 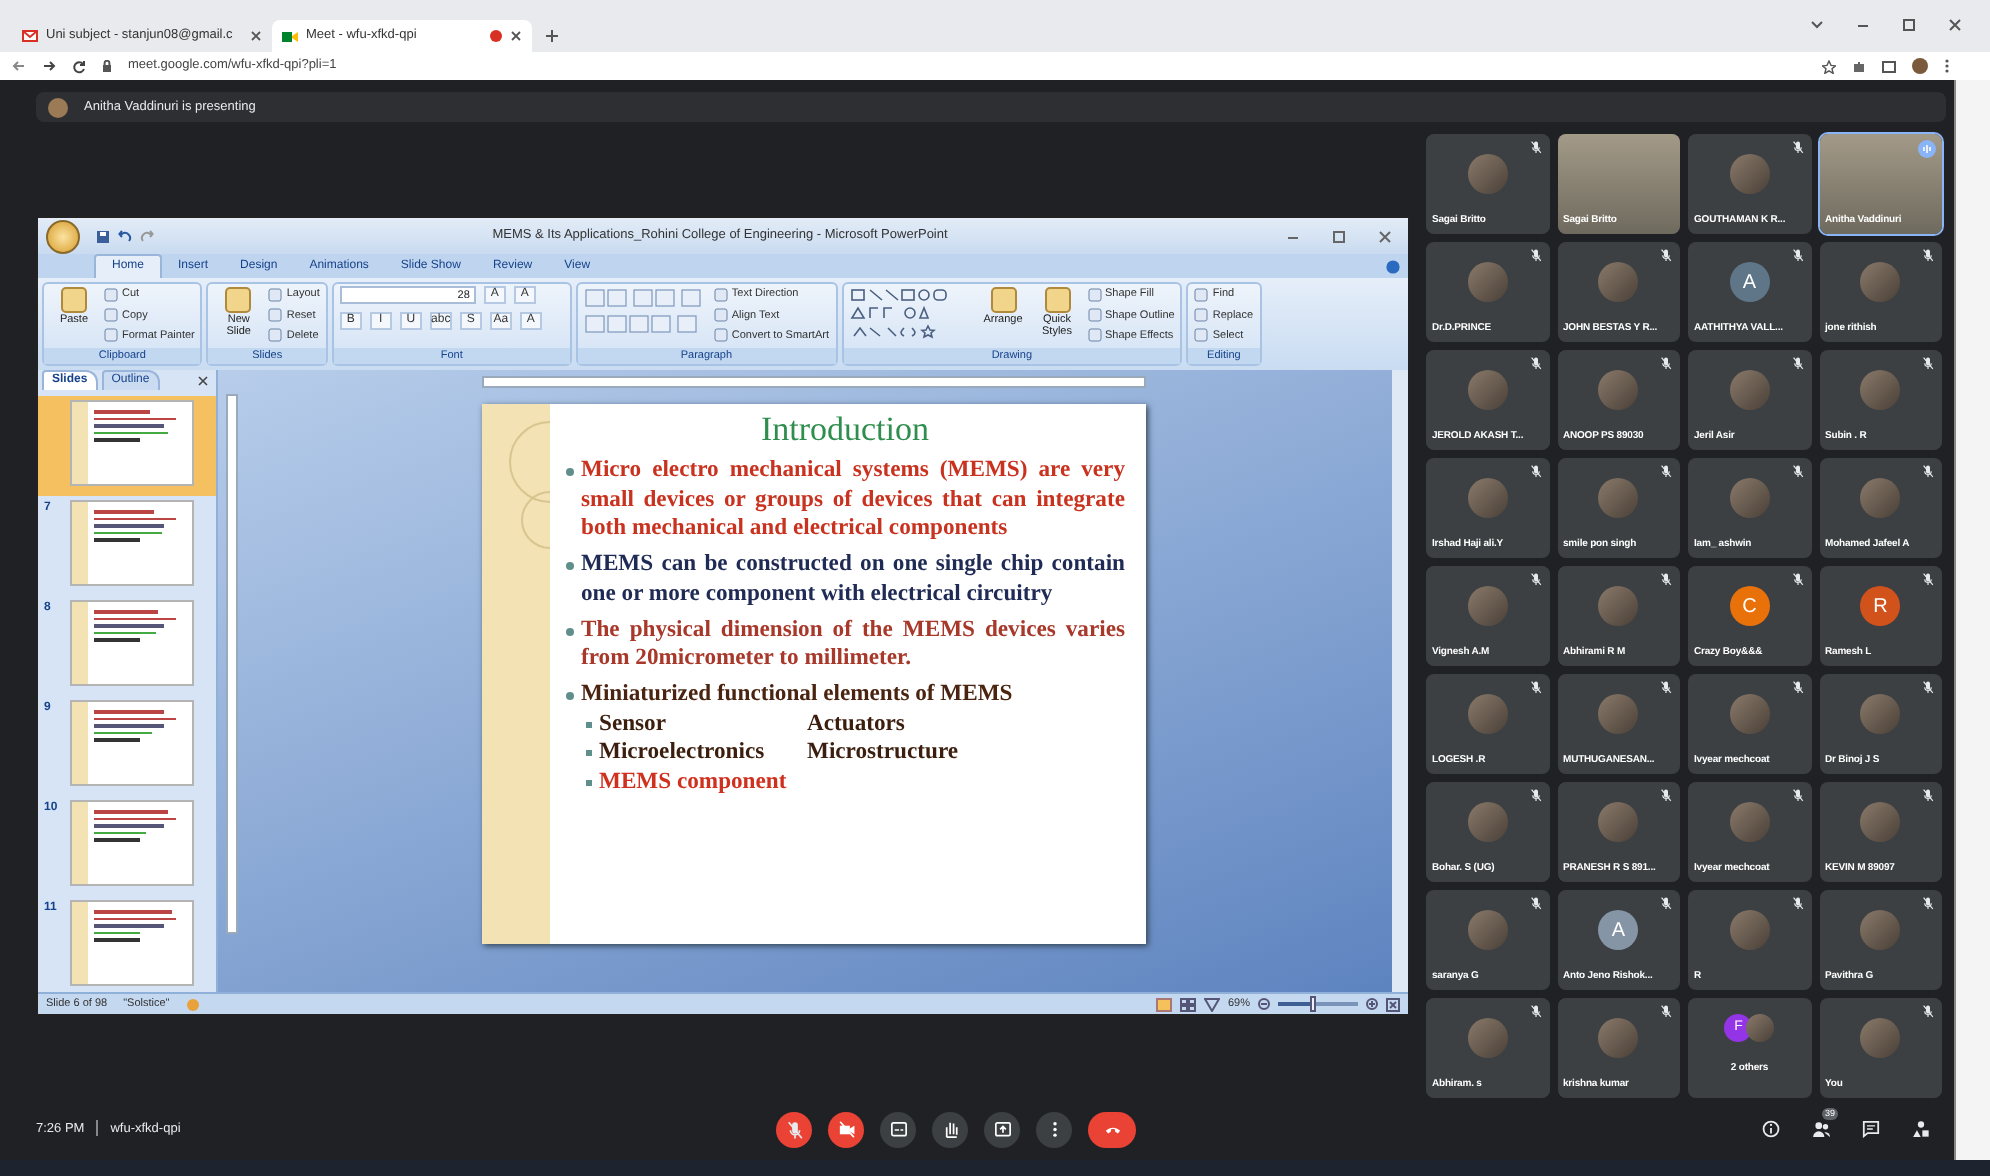 What do you see at coordinates (853, 580) in the screenshot?
I see `bullet-text: MEMS can be constructed on one single chip contain one or more component with electrical circuitry` at bounding box center [853, 580].